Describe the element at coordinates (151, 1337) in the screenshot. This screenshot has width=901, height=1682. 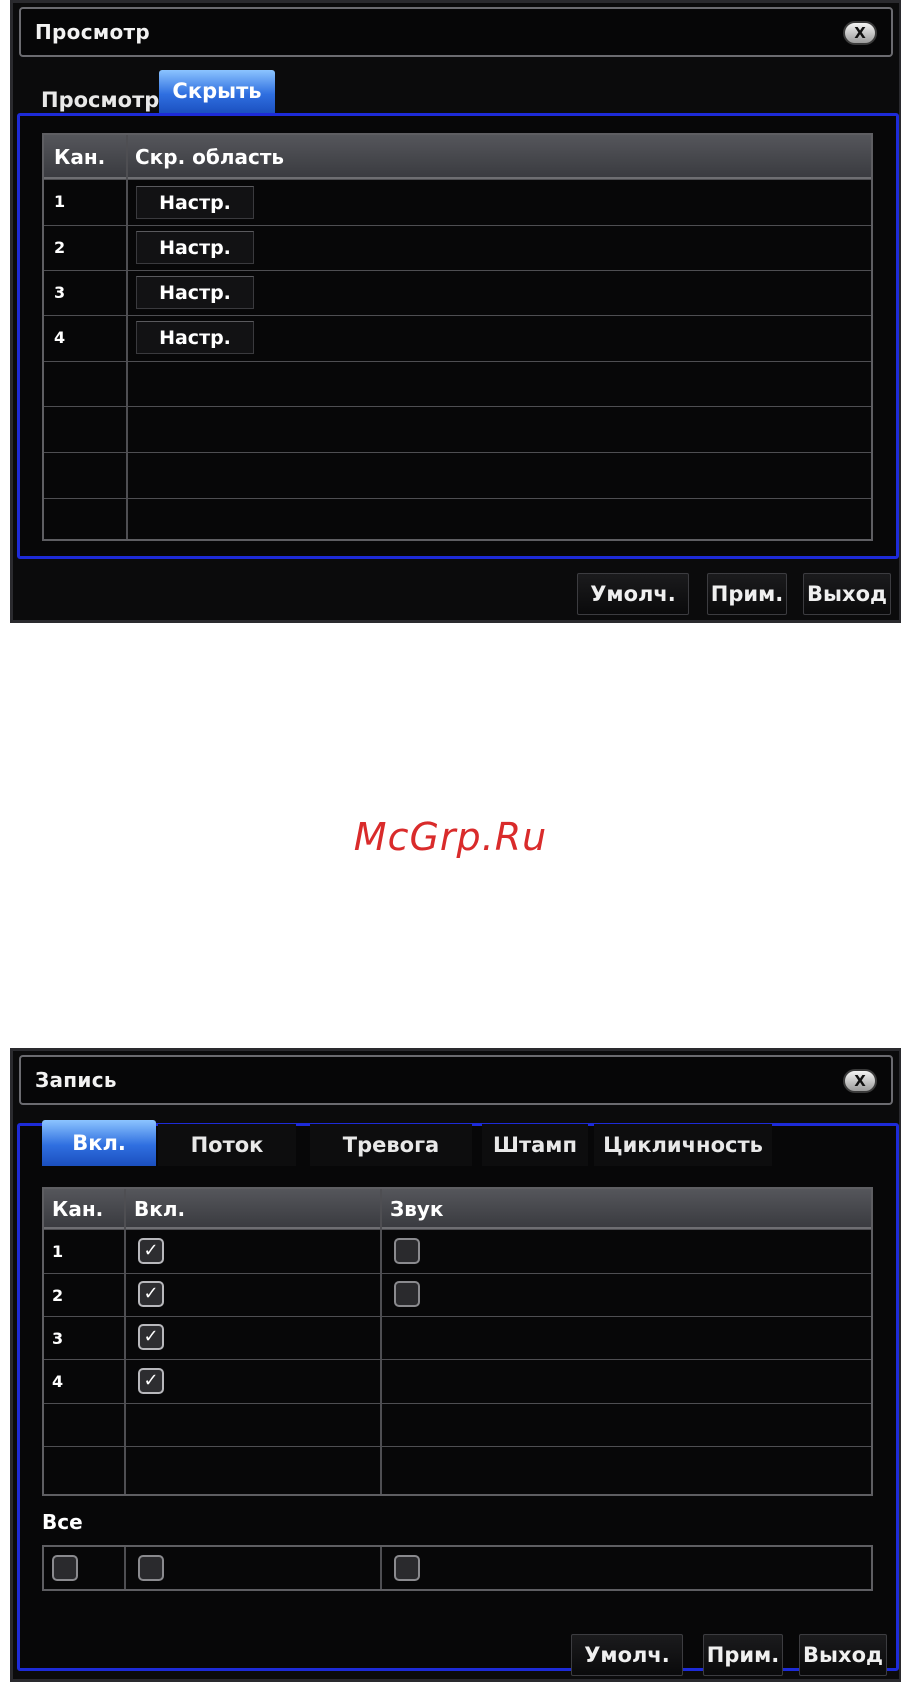
I see `enable-checkbox-ch3: ✓` at that location.